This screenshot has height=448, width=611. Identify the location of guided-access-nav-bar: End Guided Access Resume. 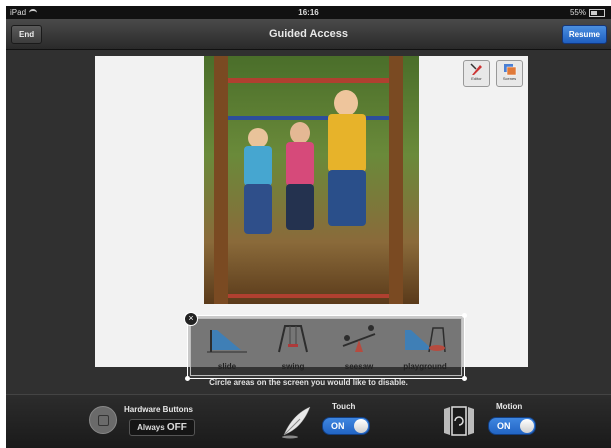
(308, 34).